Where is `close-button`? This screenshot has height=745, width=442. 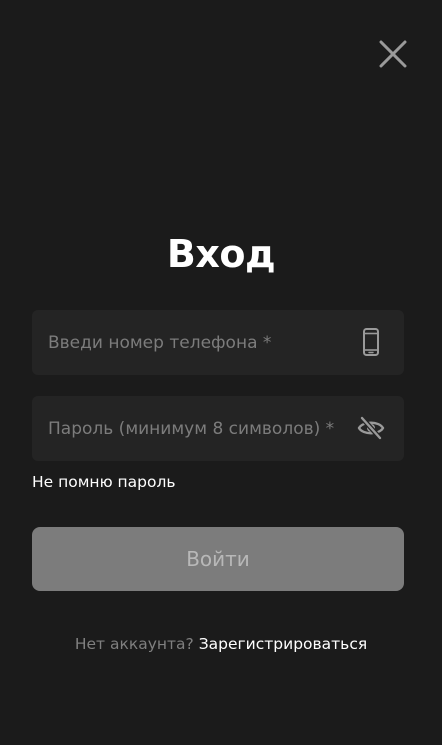
close-button is located at coordinates (393, 54).